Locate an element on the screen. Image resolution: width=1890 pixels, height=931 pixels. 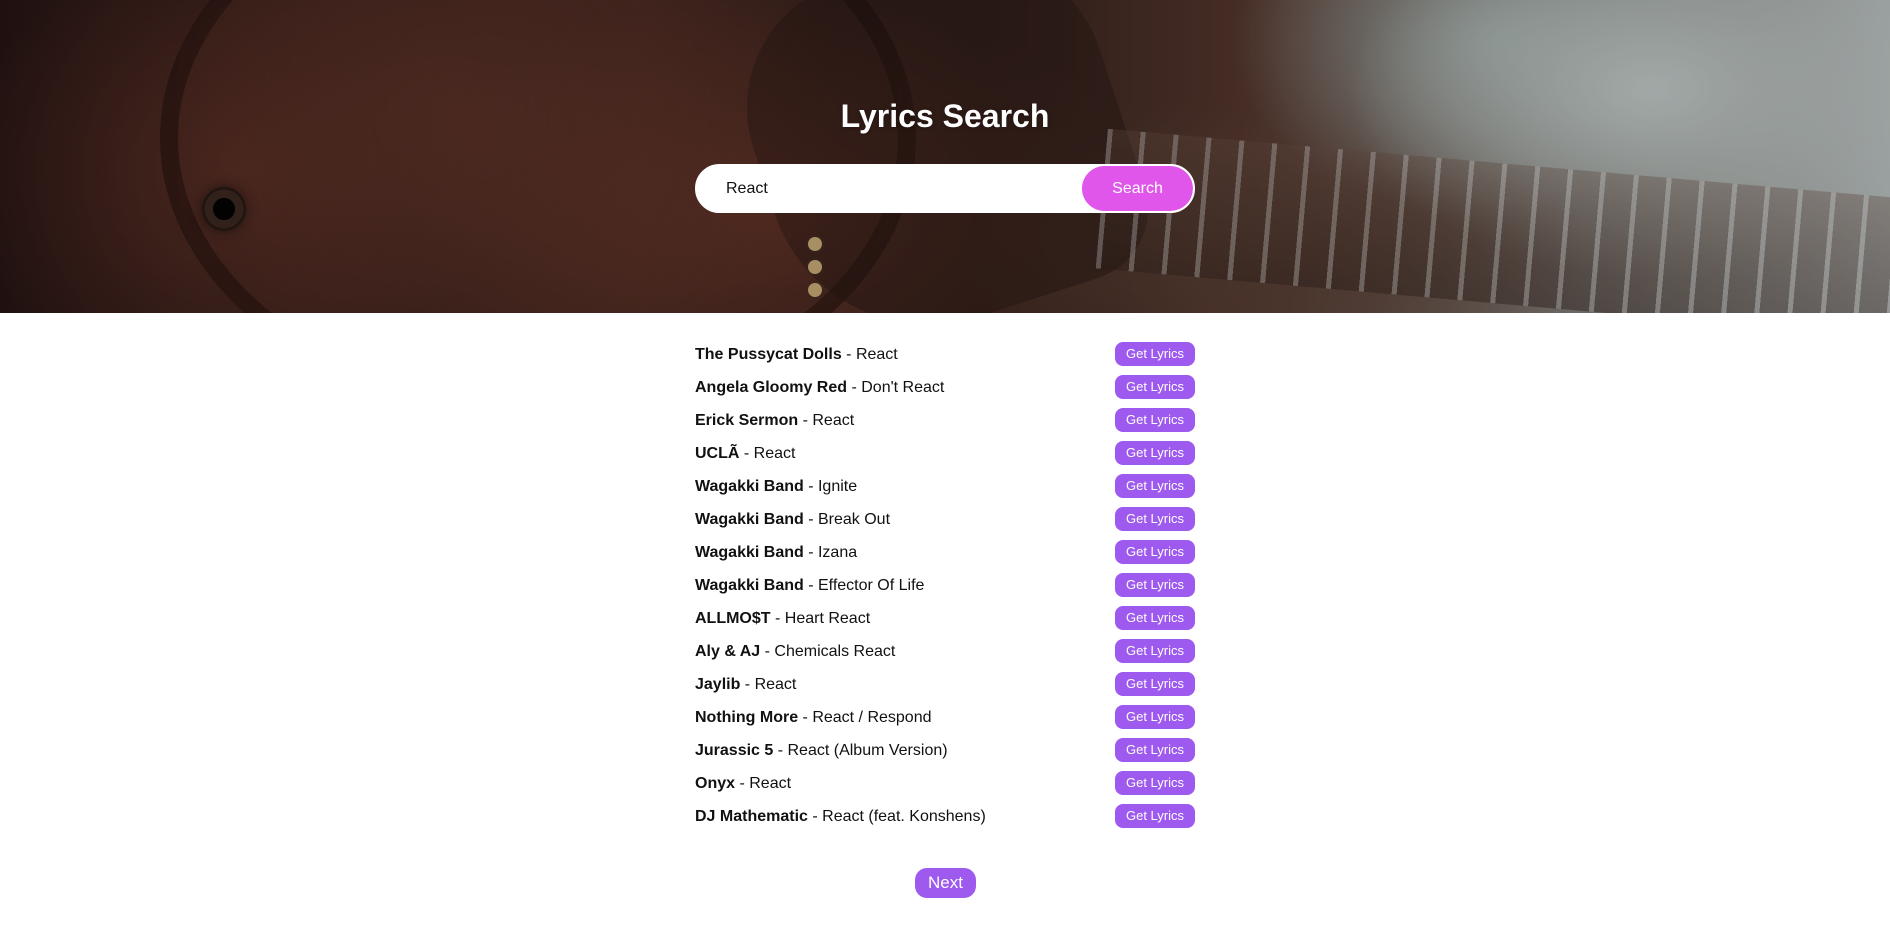
song-entry: Nothing More - React / Respond is located at coordinates (813, 718).